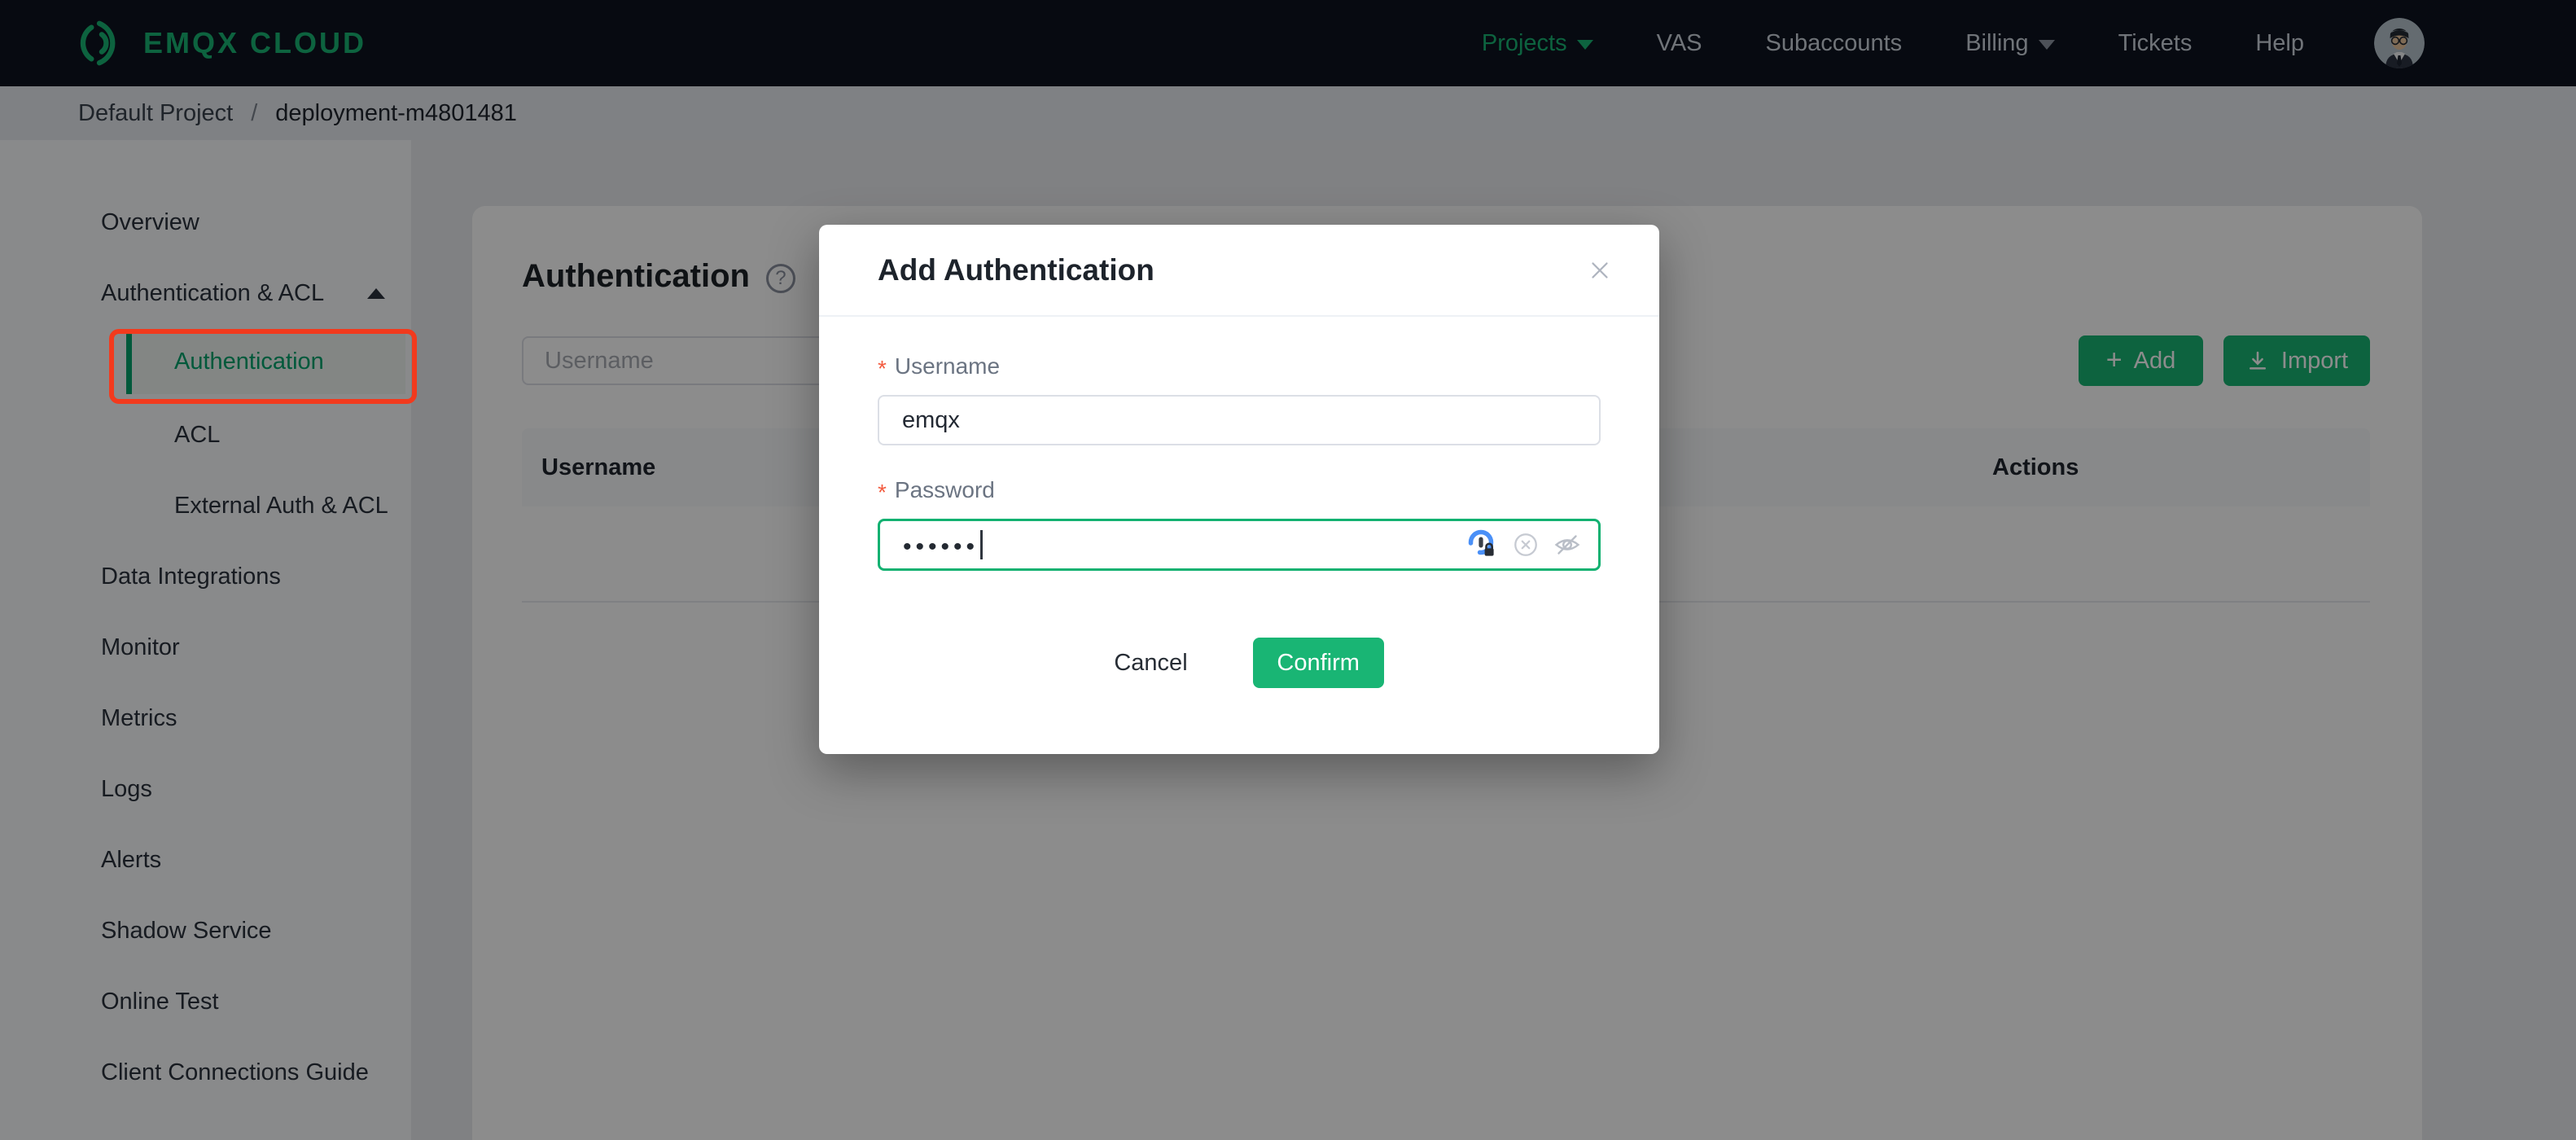 The width and height of the screenshot is (2576, 1140). What do you see at coordinates (941, 546) in the screenshot?
I see `password-masked-value: ••••••` at bounding box center [941, 546].